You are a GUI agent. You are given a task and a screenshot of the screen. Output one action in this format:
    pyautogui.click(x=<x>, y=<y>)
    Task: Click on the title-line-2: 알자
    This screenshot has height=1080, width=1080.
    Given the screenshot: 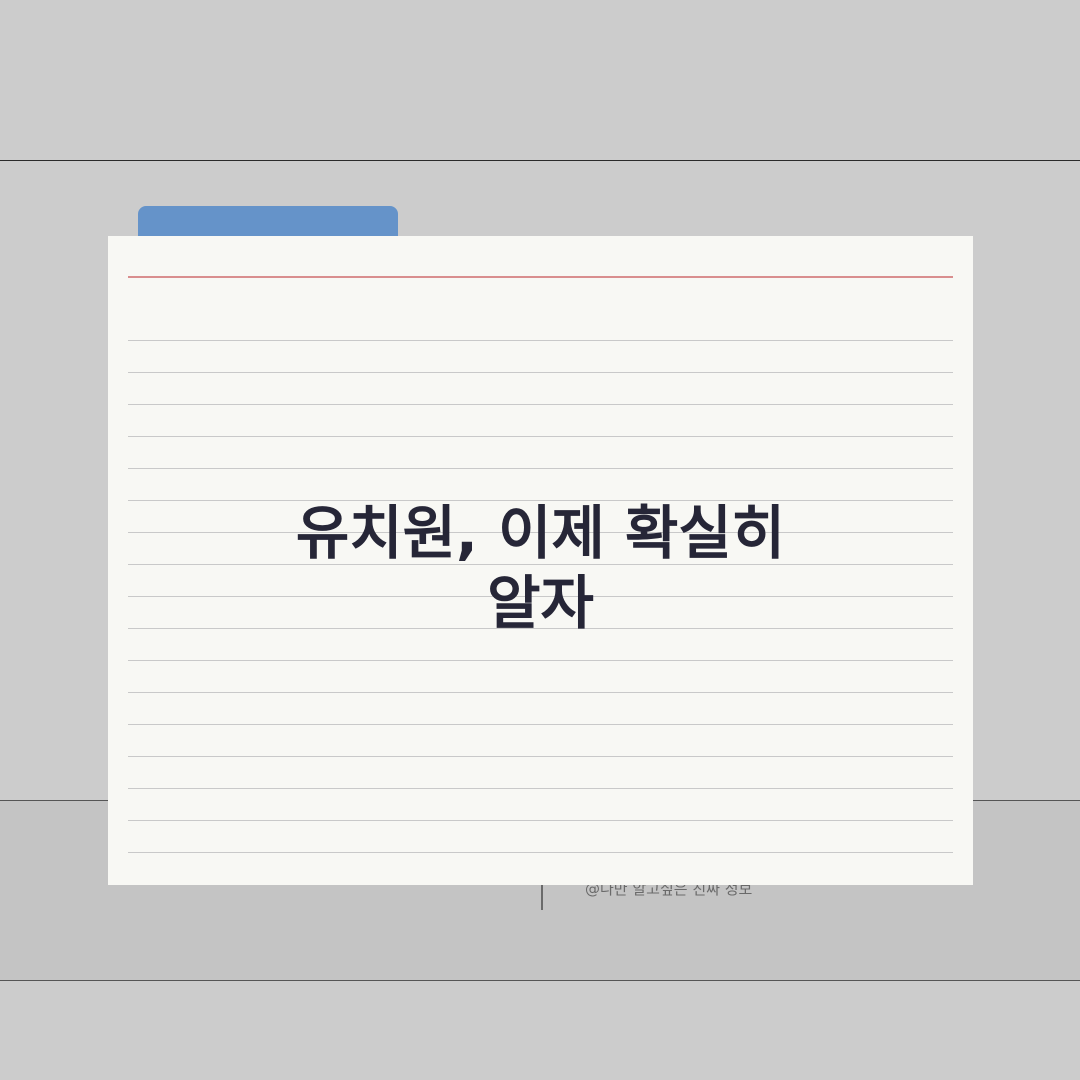 What is the action you would take?
    pyautogui.click(x=540, y=603)
    